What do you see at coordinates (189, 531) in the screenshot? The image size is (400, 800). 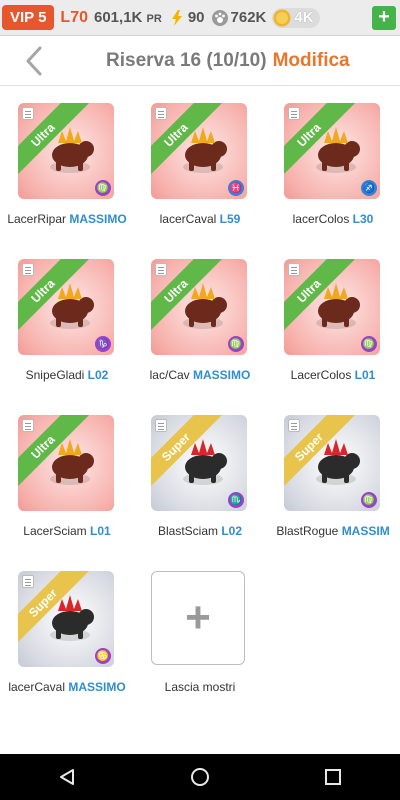 I see `monster-name: BlastSciam` at bounding box center [189, 531].